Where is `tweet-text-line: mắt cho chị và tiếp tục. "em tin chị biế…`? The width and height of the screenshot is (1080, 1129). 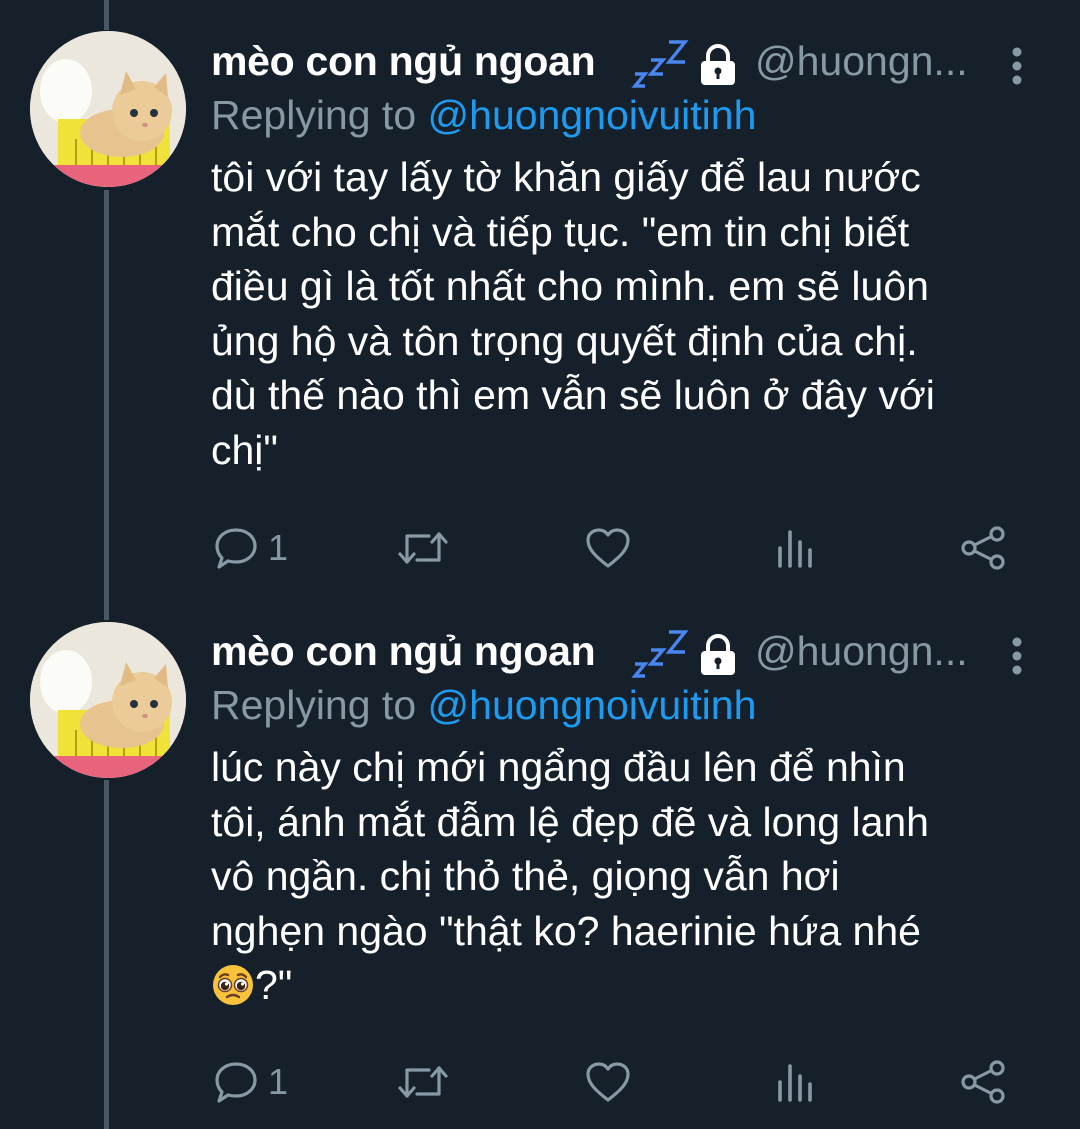
tweet-text-line: mắt cho chị và tiếp tục. "em tin chị biế… is located at coordinates (560, 231).